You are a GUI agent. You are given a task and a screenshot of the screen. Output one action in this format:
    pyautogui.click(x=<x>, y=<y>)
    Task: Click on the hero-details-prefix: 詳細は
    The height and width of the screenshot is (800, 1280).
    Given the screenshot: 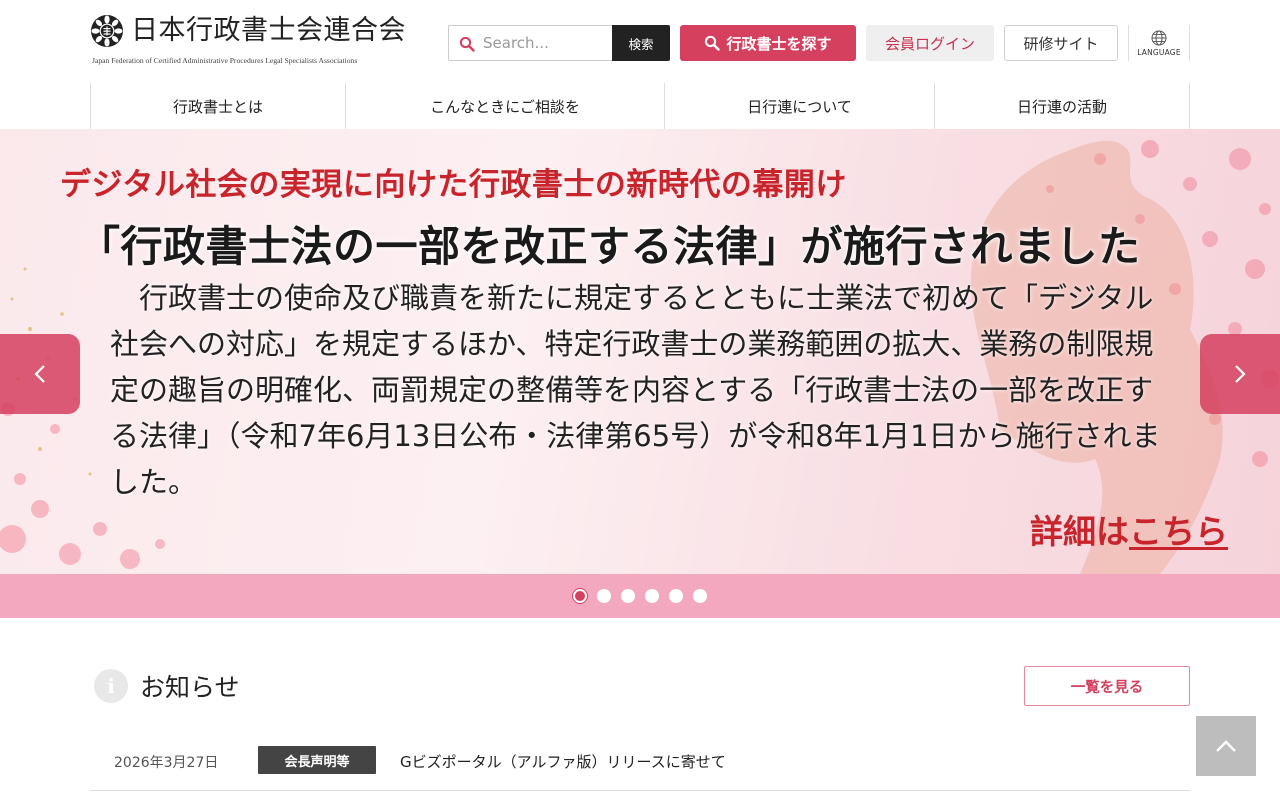 What is the action you would take?
    pyautogui.click(x=1079, y=531)
    